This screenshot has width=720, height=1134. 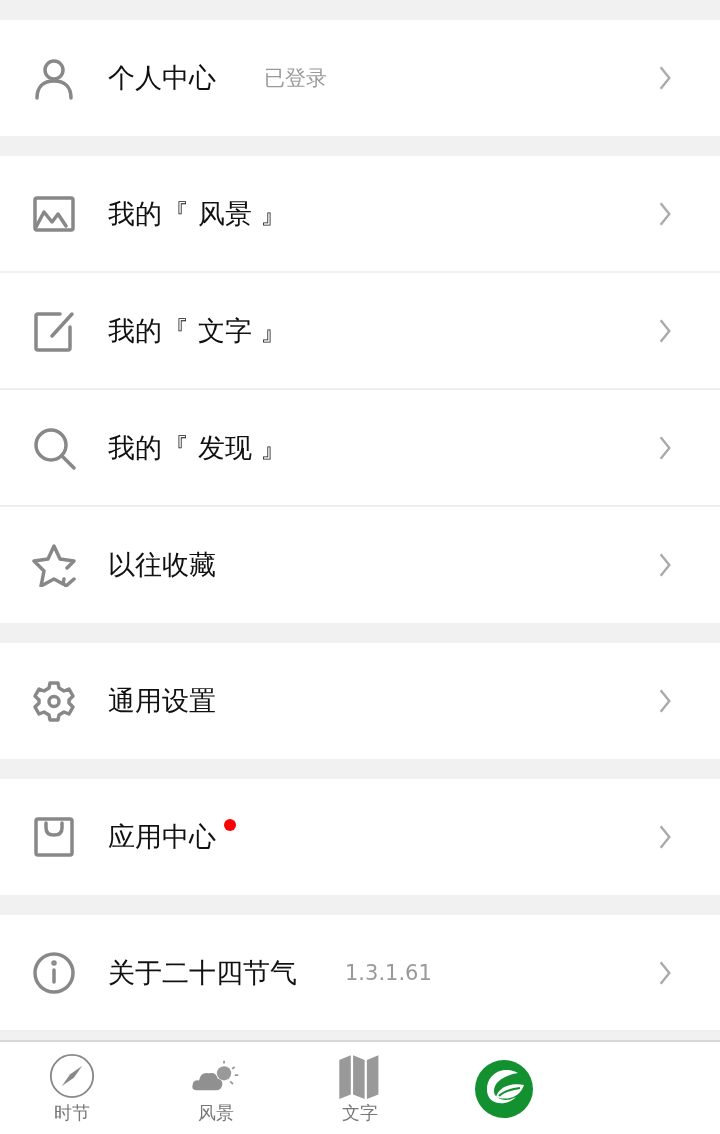 I want to click on menu-item-label: 个人中心, so click(x=162, y=78).